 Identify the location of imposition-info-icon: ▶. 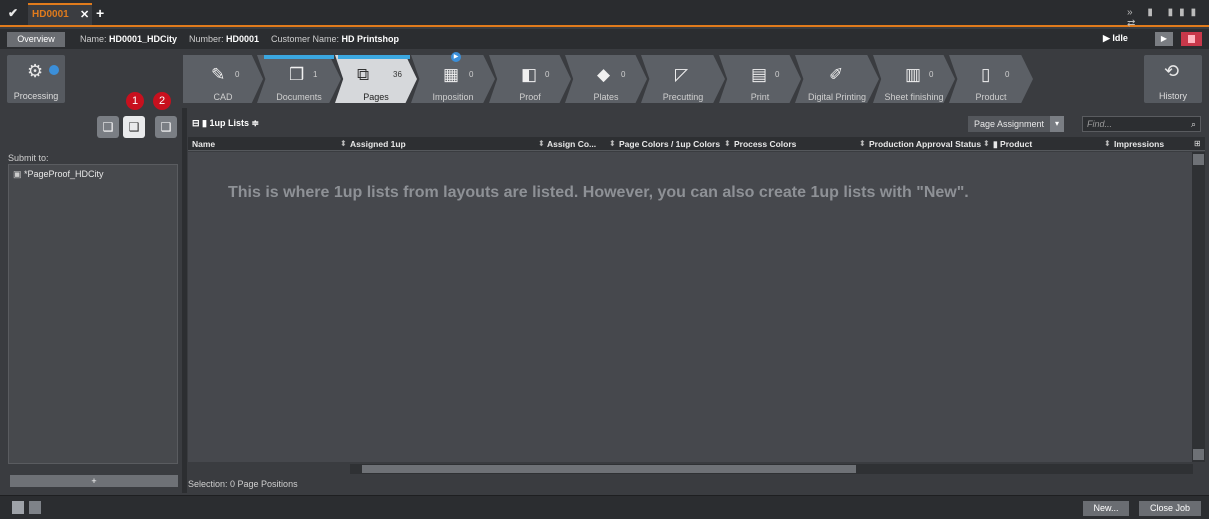
(456, 57).